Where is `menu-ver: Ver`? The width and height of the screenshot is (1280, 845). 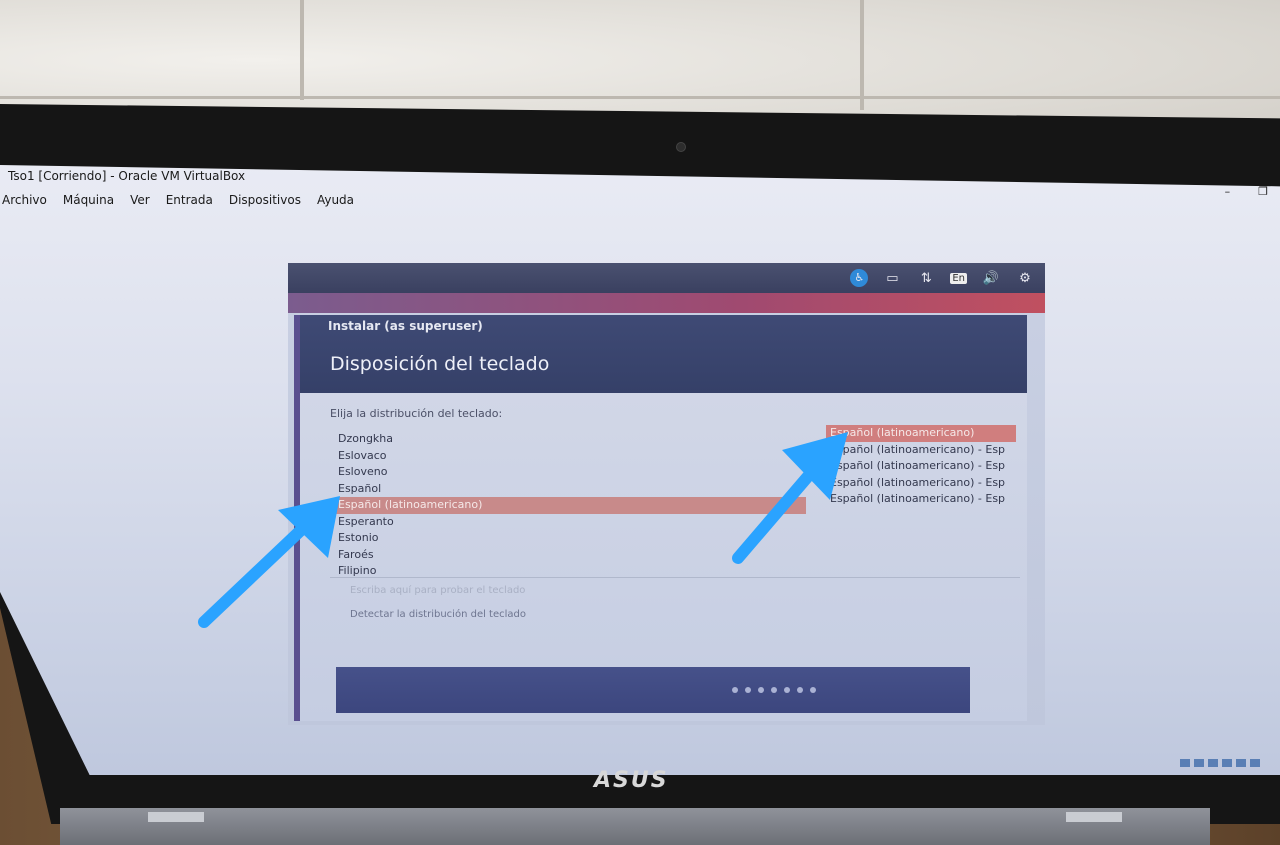
menu-ver: Ver is located at coordinates (140, 200).